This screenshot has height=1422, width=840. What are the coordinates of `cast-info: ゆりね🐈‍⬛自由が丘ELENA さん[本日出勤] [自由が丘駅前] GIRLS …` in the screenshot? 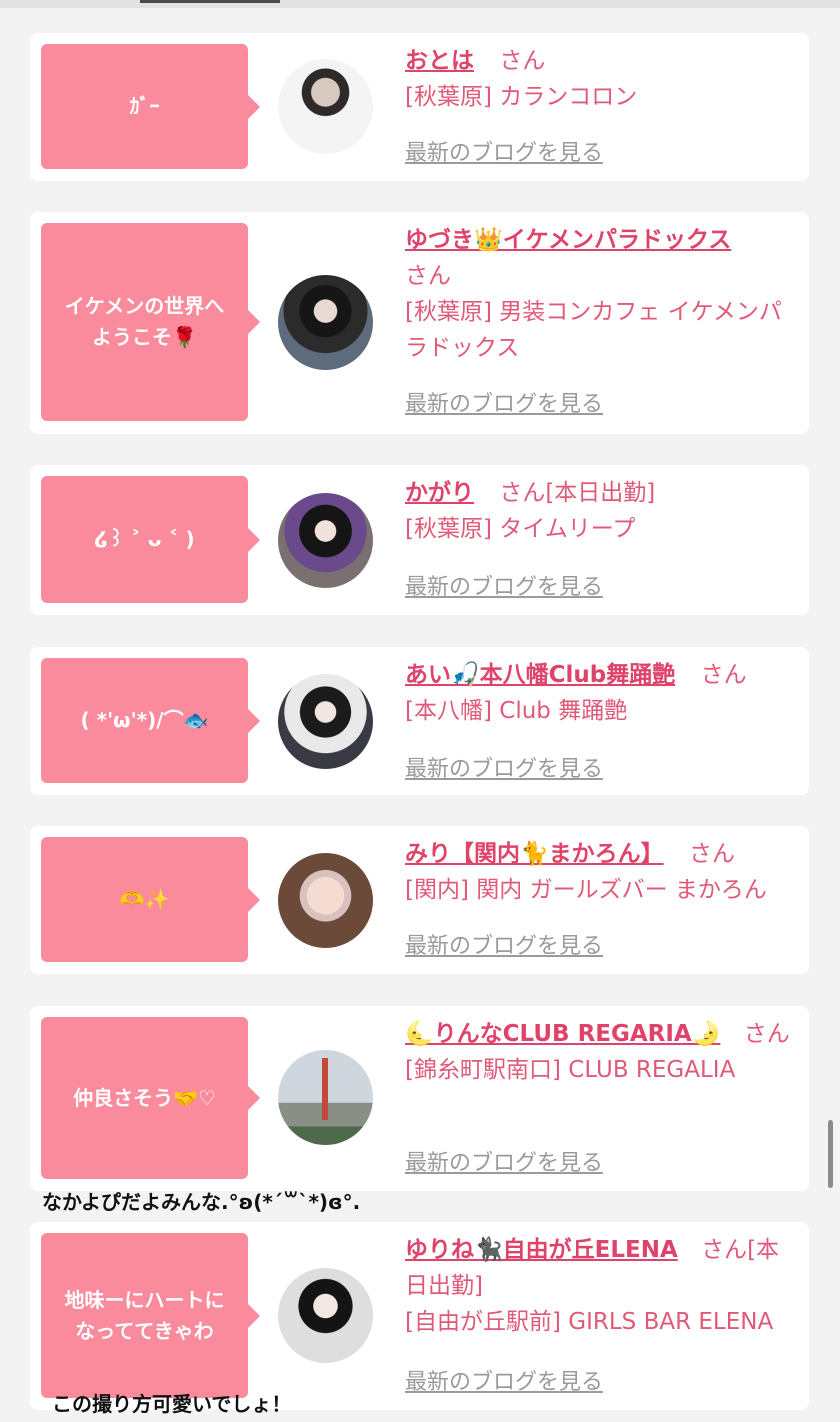 It's located at (601, 1286).